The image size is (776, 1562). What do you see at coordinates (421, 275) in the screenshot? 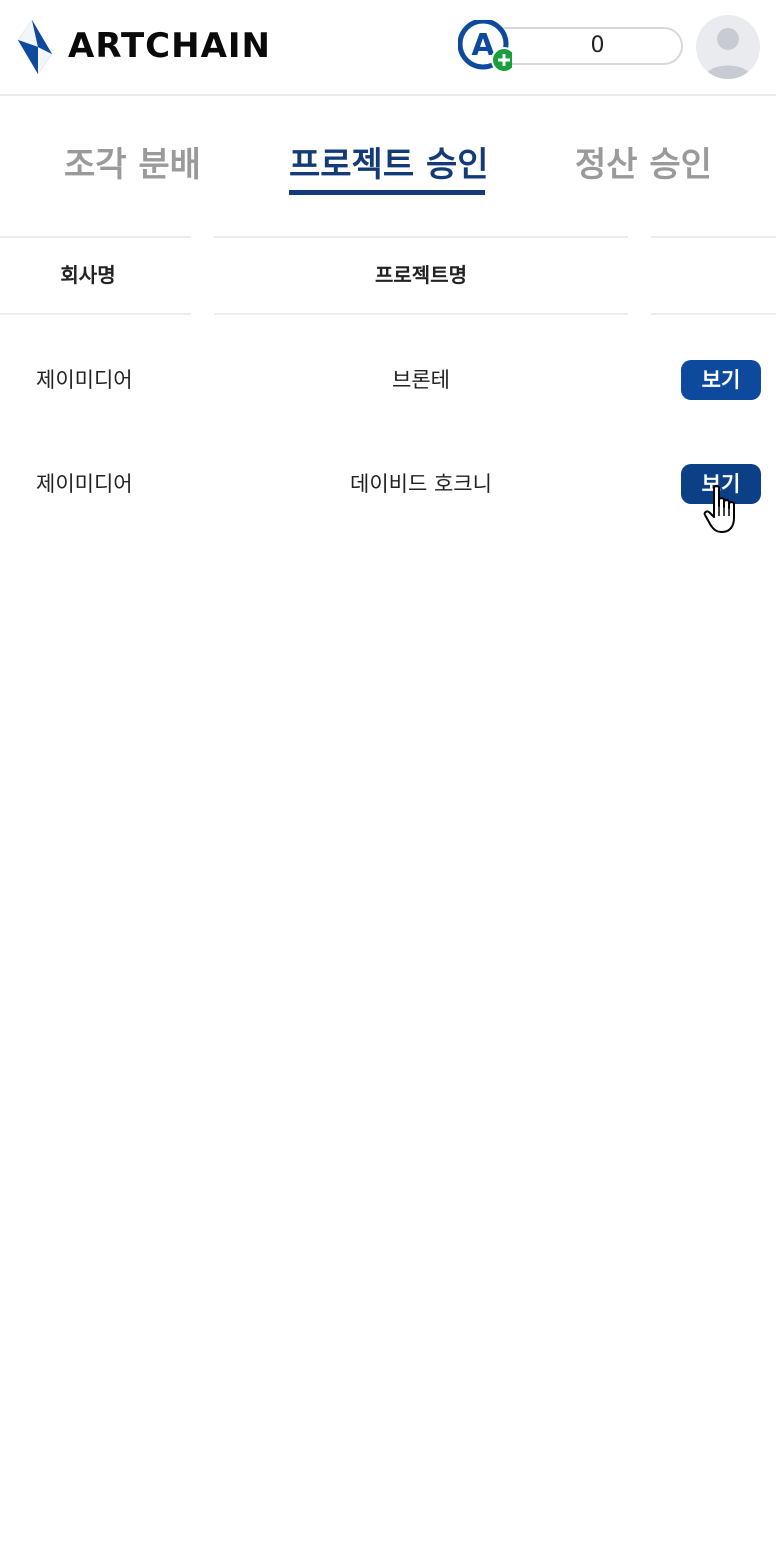
I see `column-header-project: 프로젝트명` at bounding box center [421, 275].